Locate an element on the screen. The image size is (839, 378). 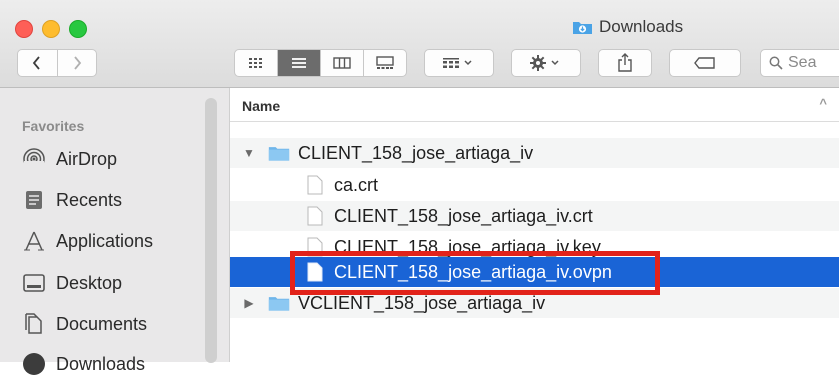
search-placeholder: Sea is located at coordinates (802, 62).